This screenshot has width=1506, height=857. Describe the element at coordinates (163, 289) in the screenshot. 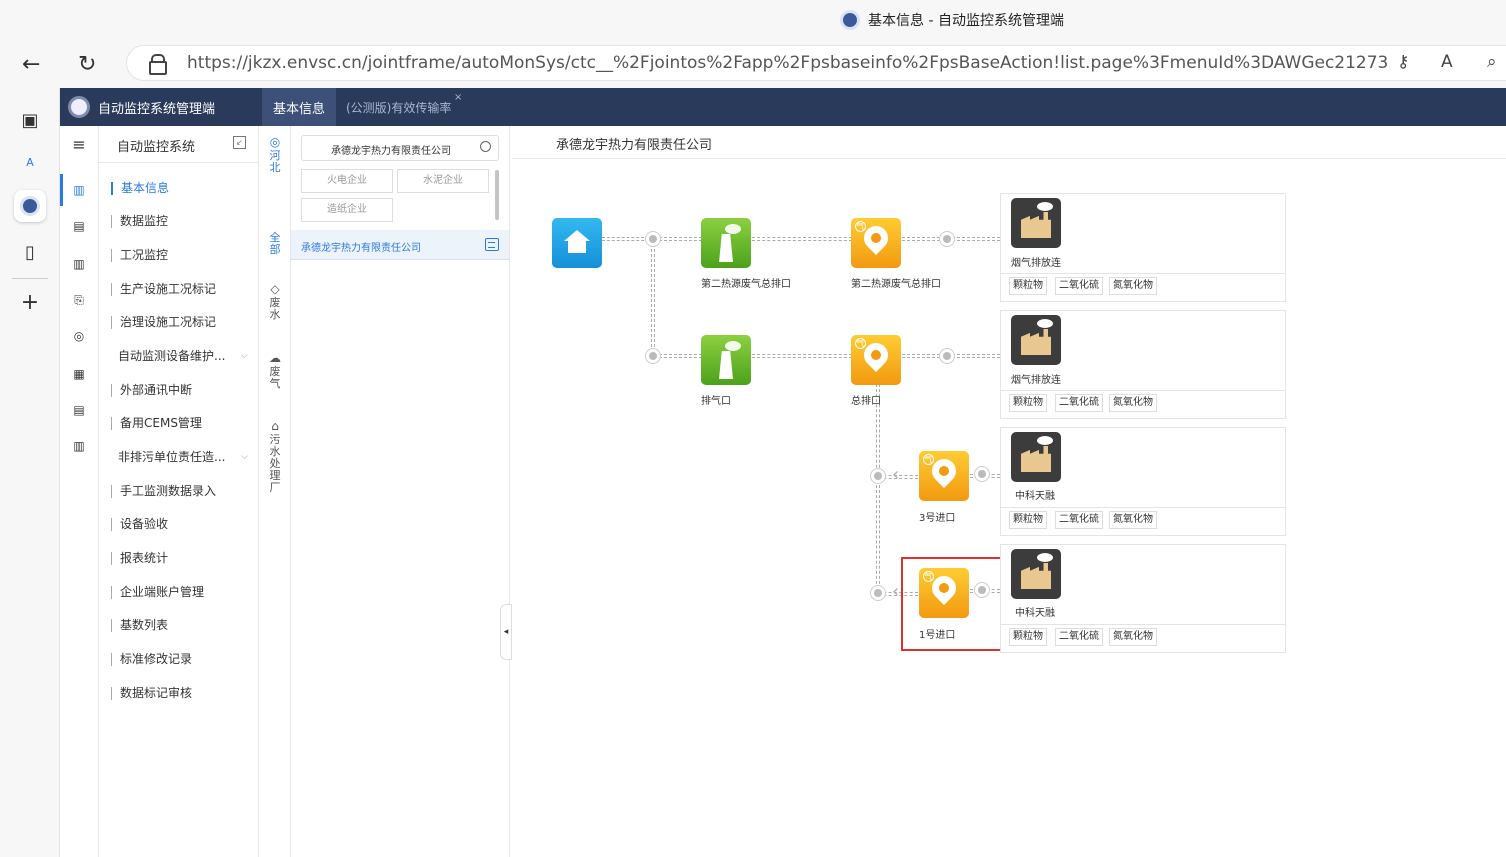

I see `menu-item-production-mark: 生产设施工况标记` at that location.